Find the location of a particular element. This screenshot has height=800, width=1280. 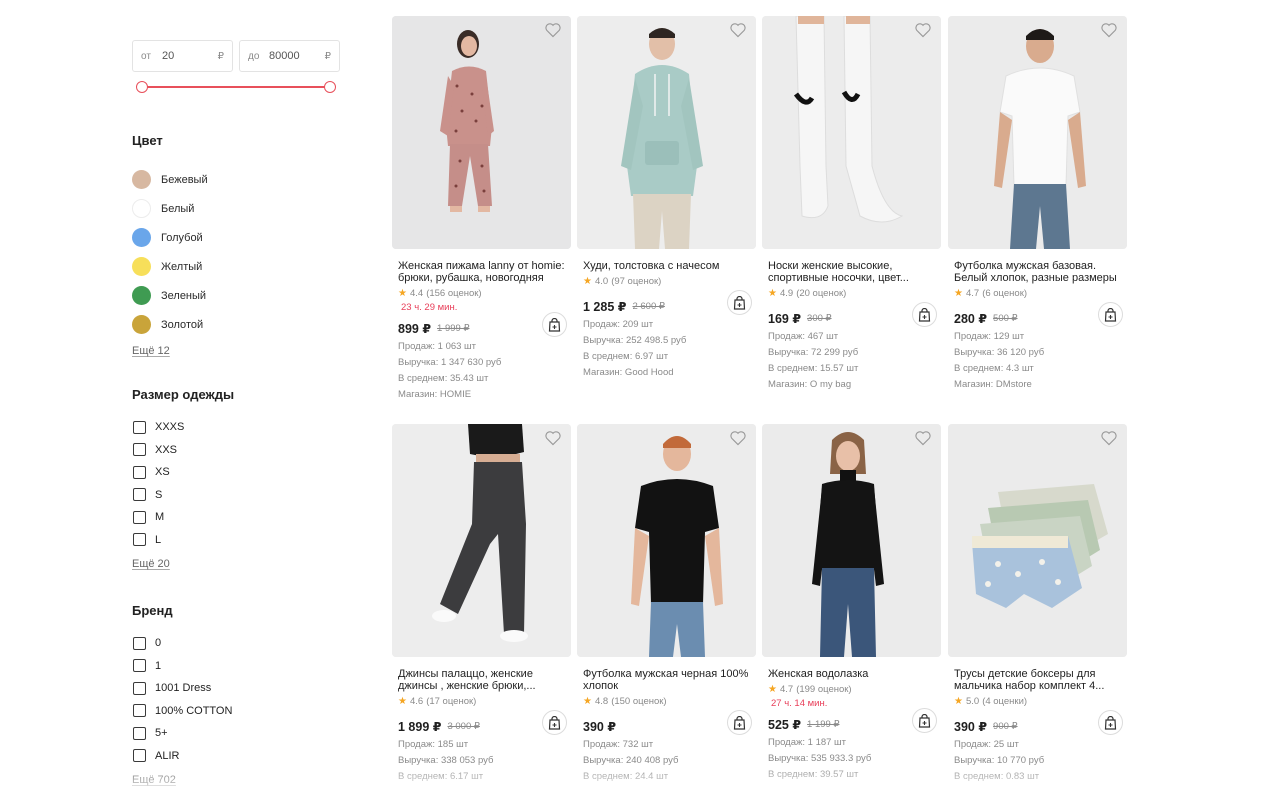

product-photo-hoodie is located at coordinates (666, 132).